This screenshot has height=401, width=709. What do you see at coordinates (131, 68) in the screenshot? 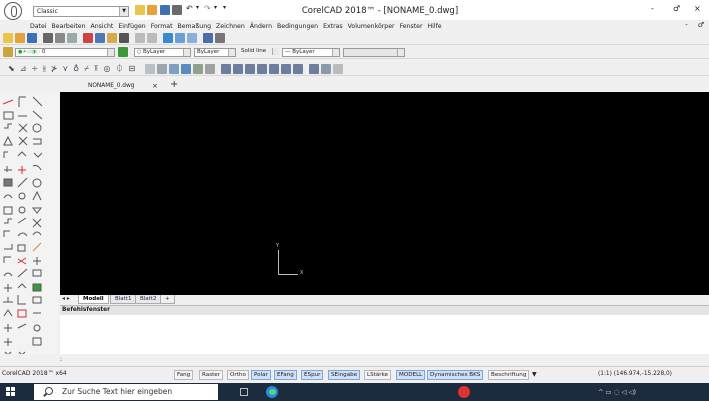
I see `snap-node-icon: ⊟` at bounding box center [131, 68].